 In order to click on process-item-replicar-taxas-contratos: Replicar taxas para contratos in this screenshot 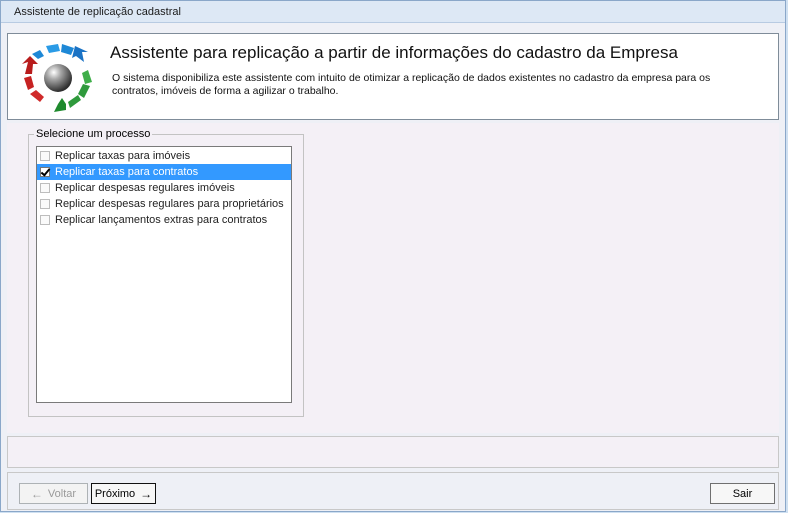, I will do `click(164, 172)`.